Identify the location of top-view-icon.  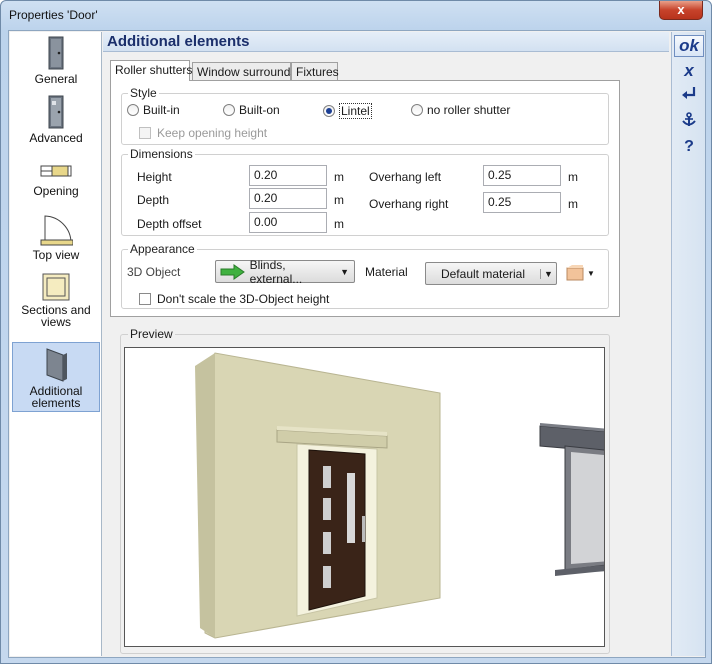
(56, 230).